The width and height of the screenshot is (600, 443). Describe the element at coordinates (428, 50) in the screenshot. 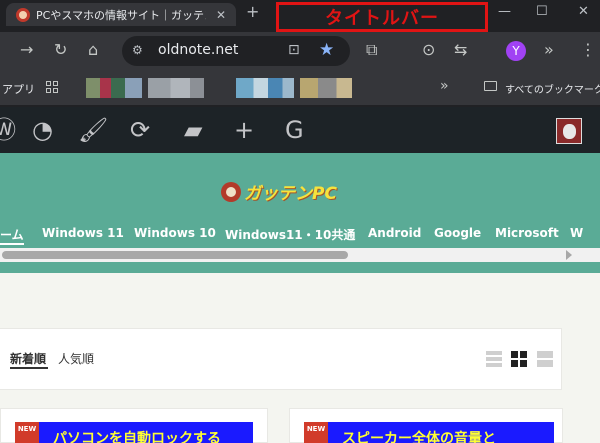

I see `screenshot-icon: ⊙` at that location.